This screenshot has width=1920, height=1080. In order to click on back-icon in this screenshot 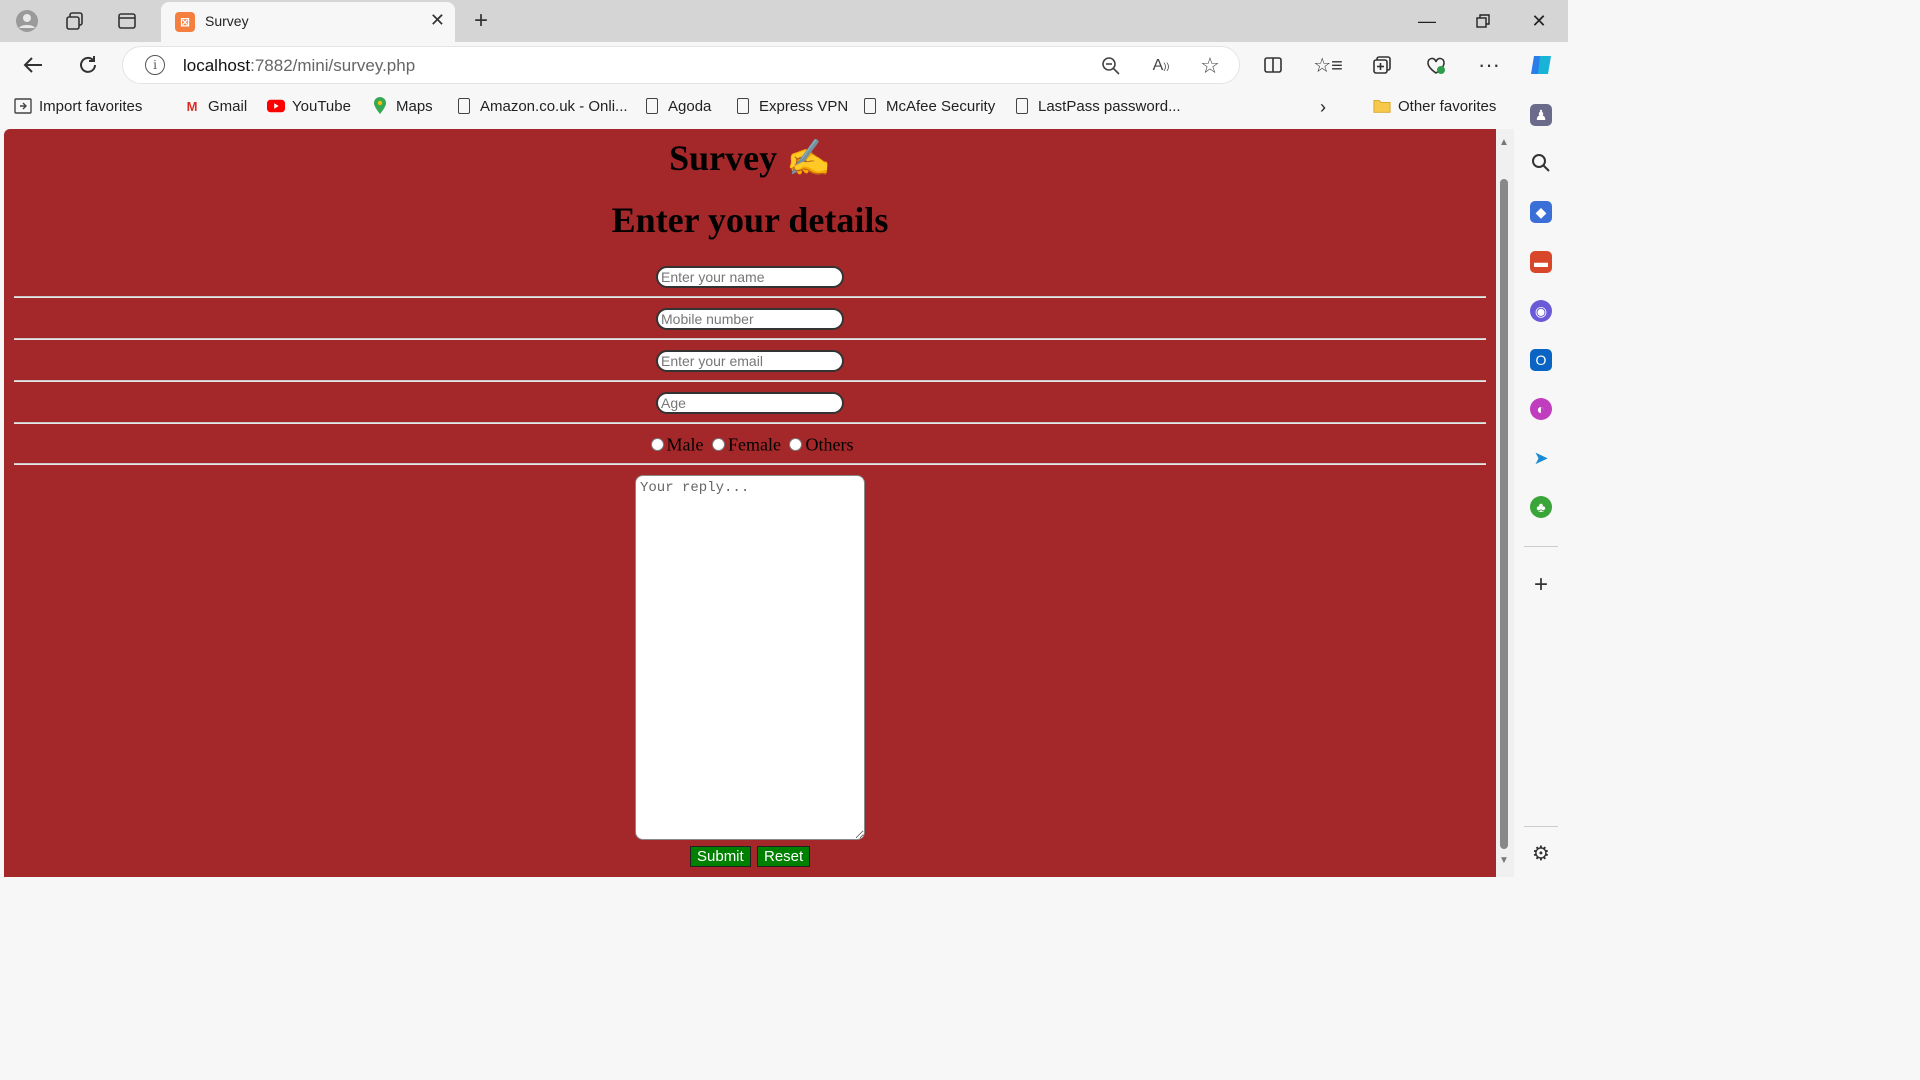, I will do `click(33, 65)`.